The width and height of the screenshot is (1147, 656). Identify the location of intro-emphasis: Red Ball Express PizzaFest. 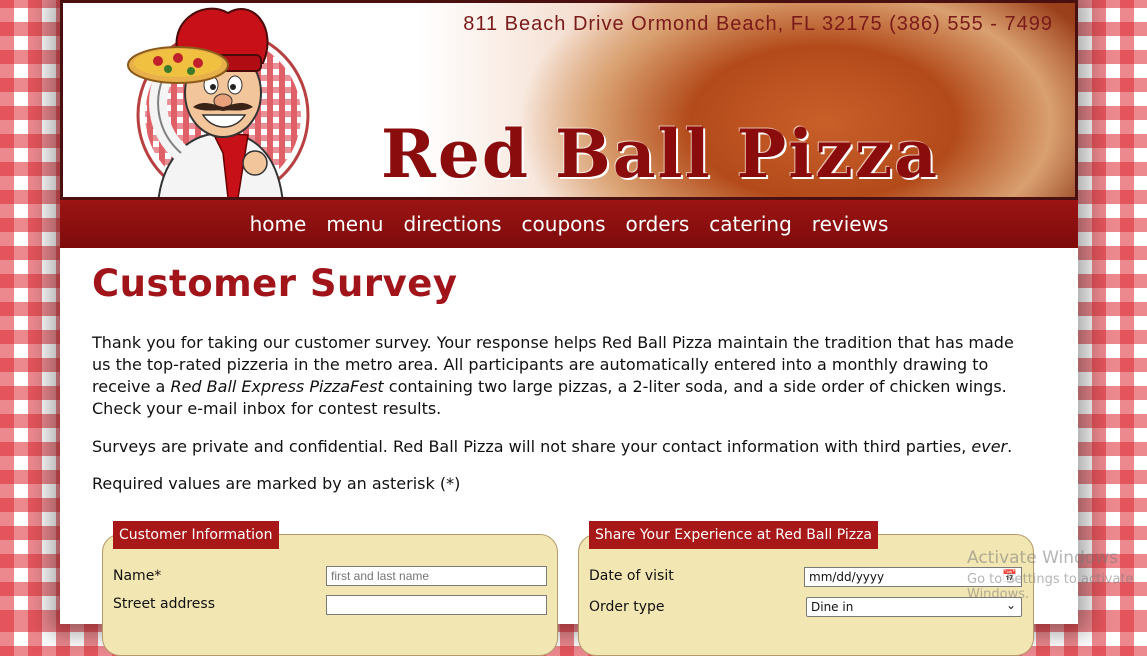
(277, 386).